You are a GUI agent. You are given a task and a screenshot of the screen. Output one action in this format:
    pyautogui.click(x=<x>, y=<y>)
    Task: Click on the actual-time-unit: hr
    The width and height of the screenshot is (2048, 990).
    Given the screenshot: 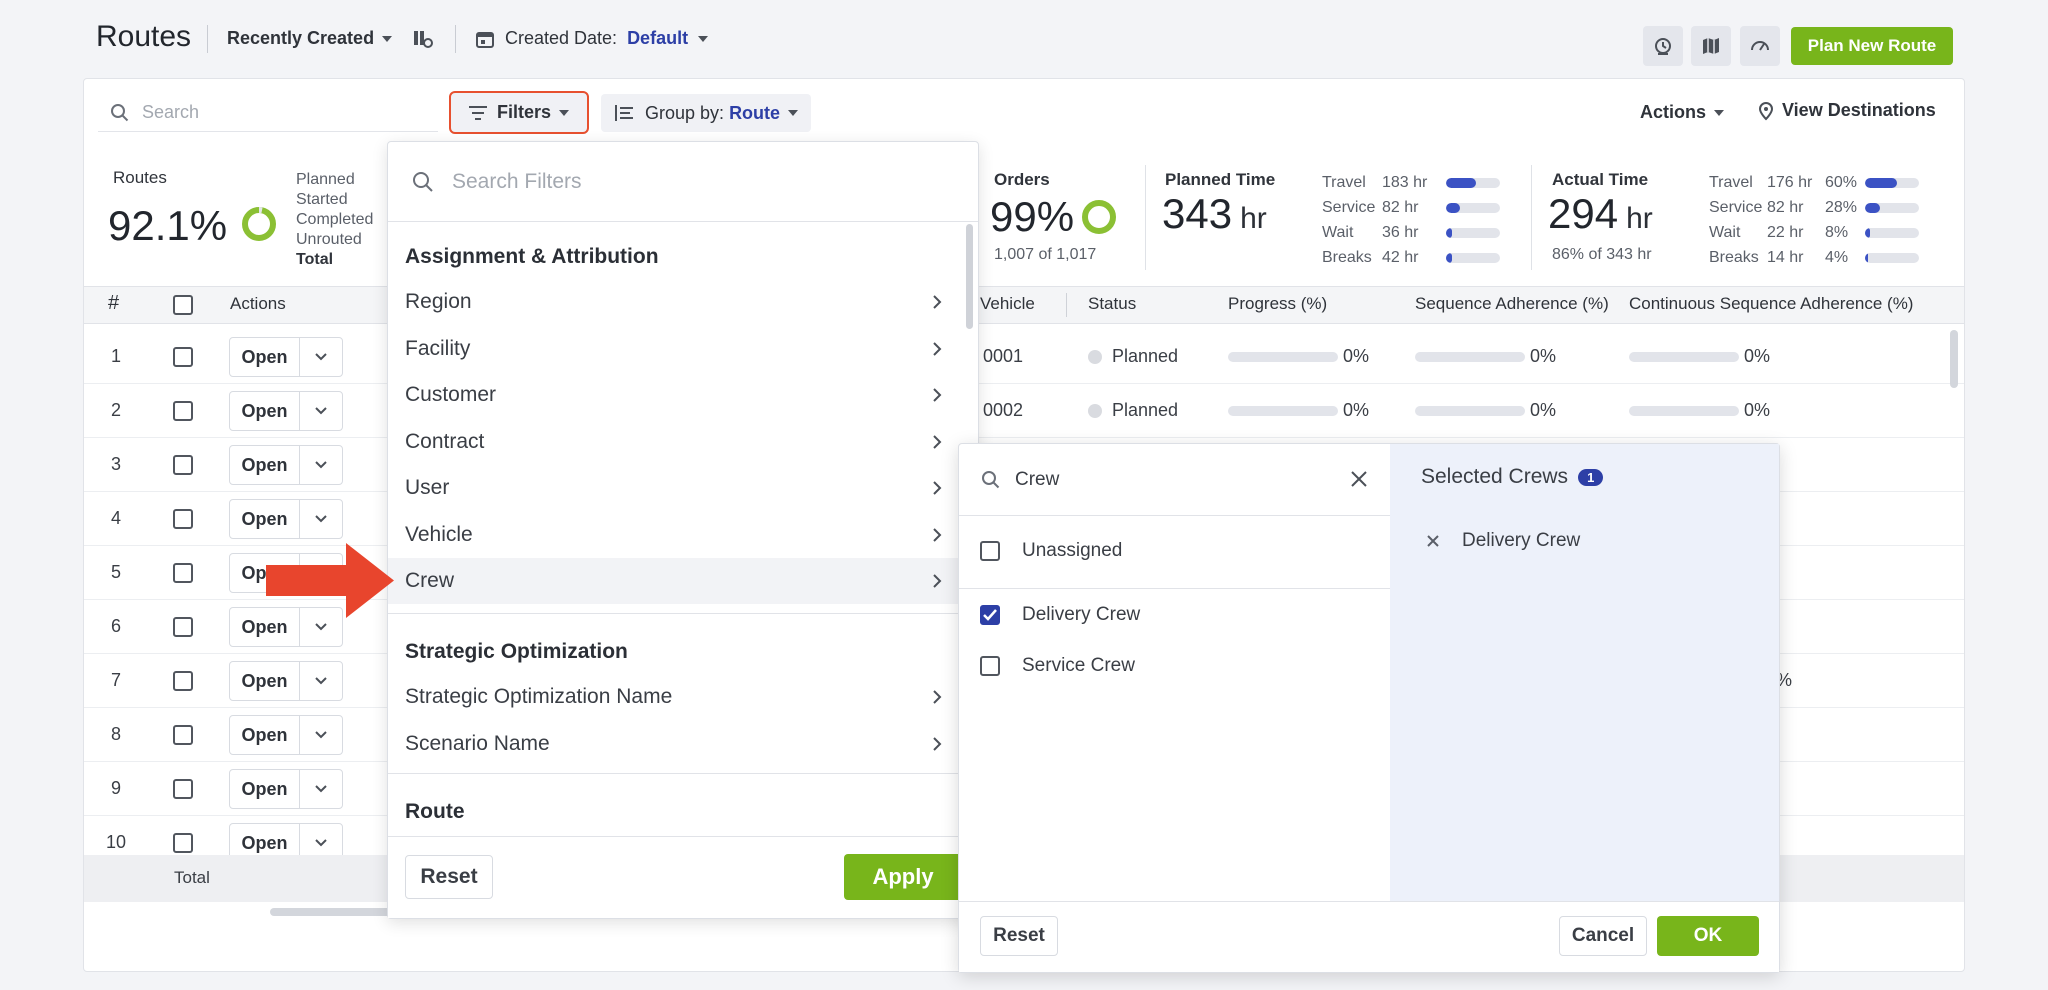 What is the action you would take?
    pyautogui.click(x=1639, y=218)
    